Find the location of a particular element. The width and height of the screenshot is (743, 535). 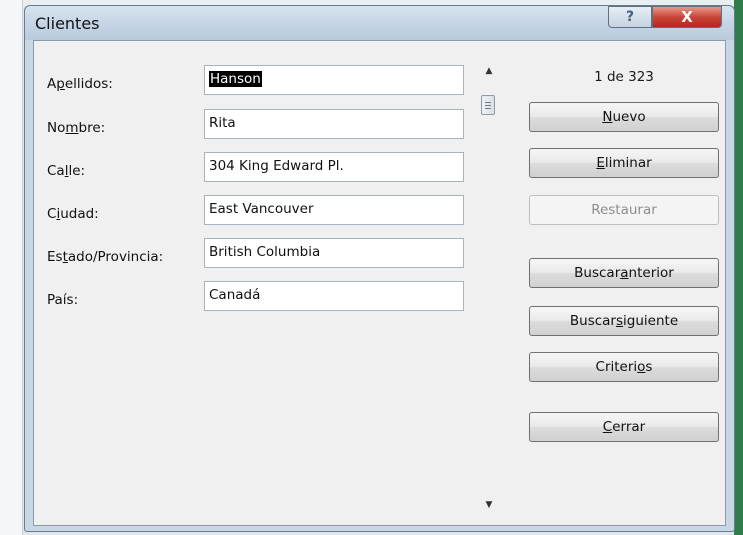

arrow-down-icon: ▼ is located at coordinates (489, 505).